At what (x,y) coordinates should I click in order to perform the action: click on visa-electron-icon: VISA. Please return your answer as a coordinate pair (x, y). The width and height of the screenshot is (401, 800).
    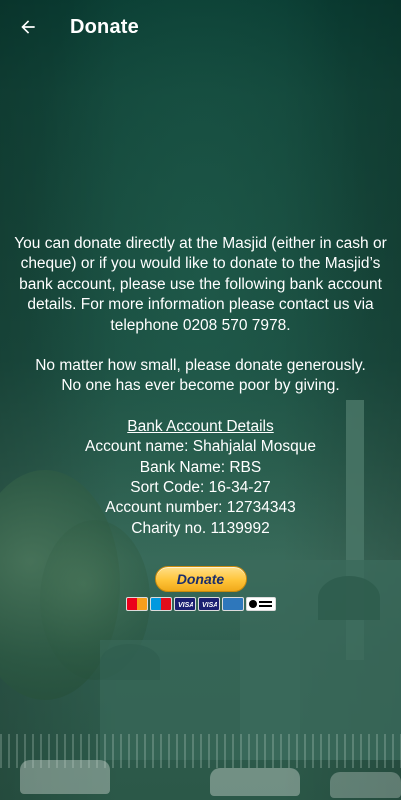
    Looking at the image, I should click on (208, 604).